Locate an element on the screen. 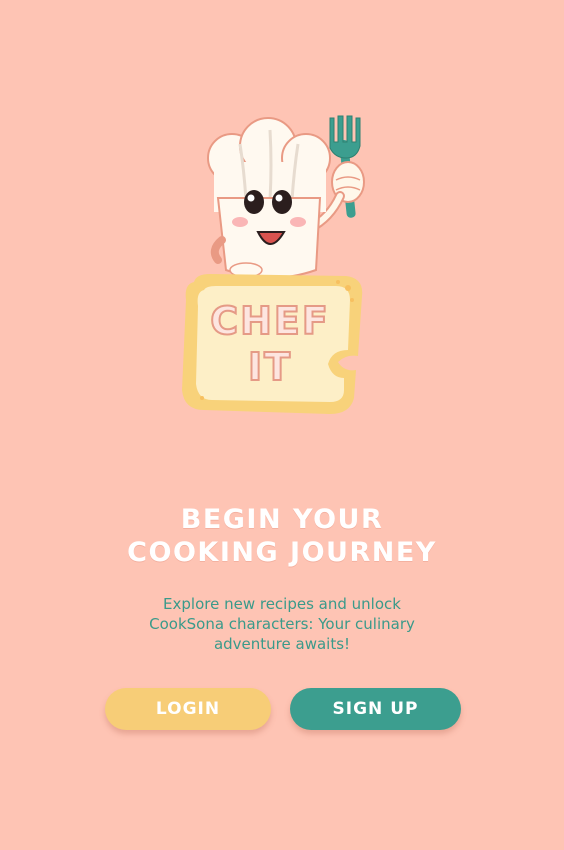 The image size is (564, 850). login-button: LOGIN is located at coordinates (188, 709).